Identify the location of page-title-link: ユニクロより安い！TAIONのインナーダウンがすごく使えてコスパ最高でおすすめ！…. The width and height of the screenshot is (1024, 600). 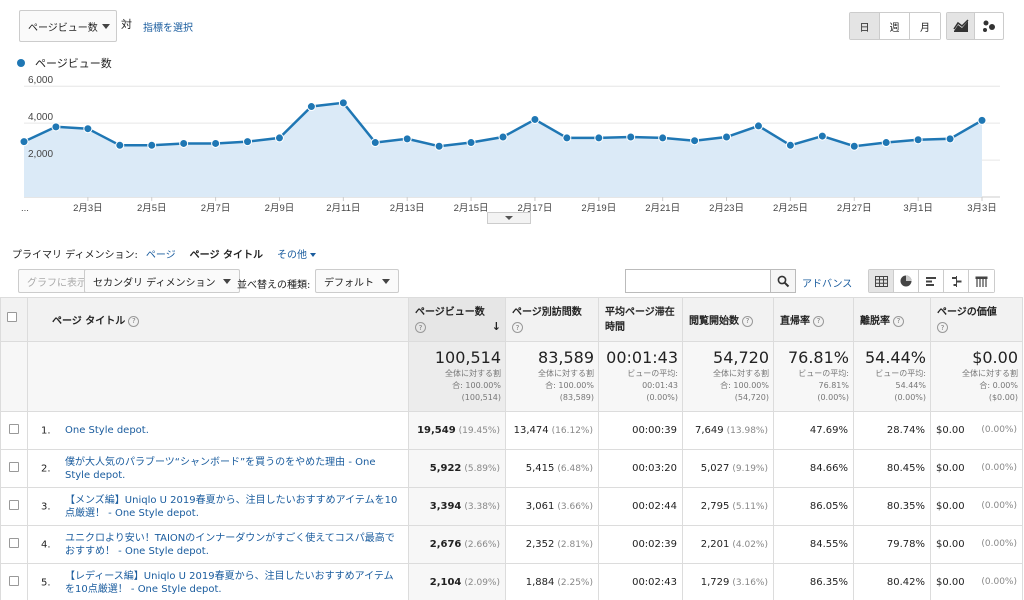
(230, 545).